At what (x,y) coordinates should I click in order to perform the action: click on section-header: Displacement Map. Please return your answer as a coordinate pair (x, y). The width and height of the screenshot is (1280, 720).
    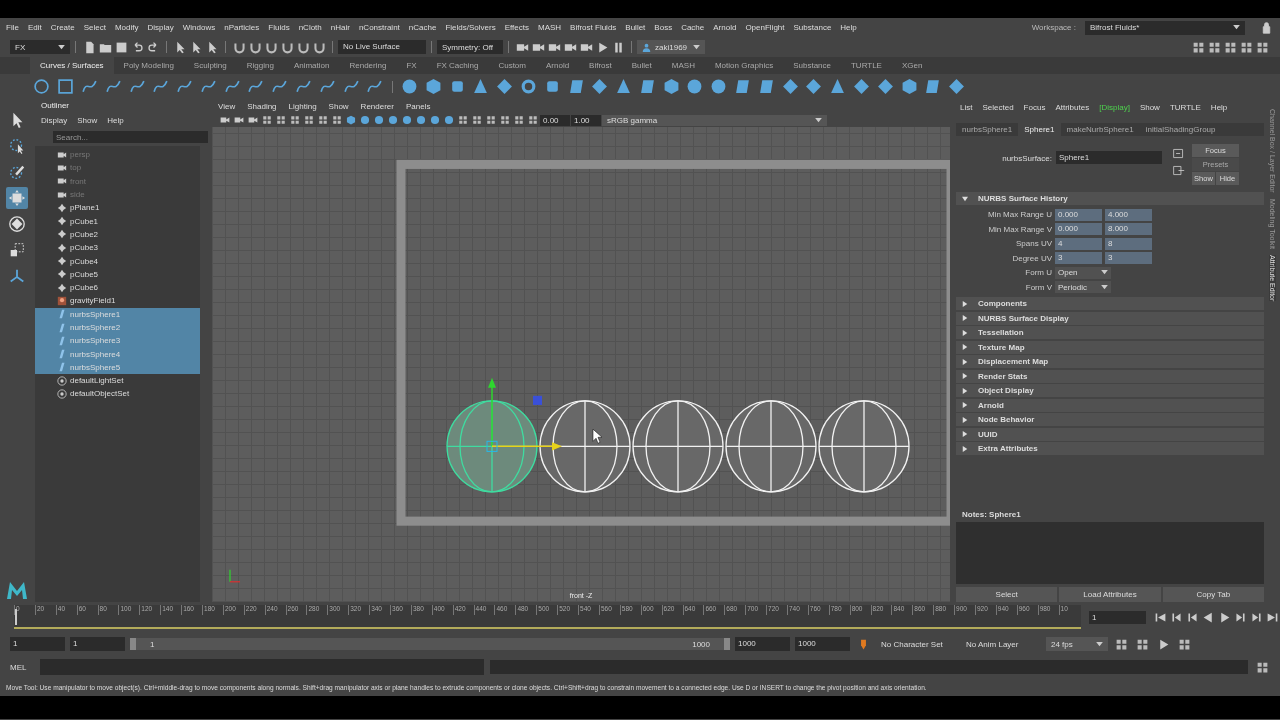
    Looking at the image, I should click on (1110, 361).